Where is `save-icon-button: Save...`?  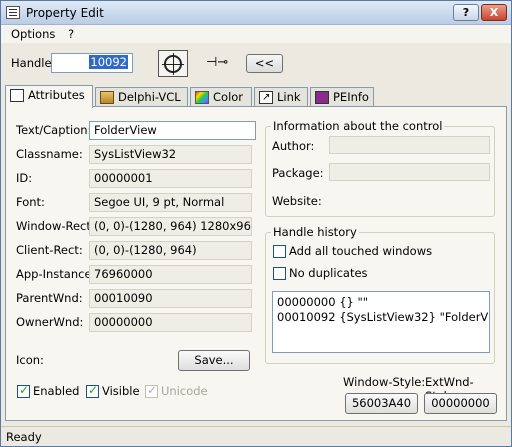 save-icon-button: Save... is located at coordinates (214, 360).